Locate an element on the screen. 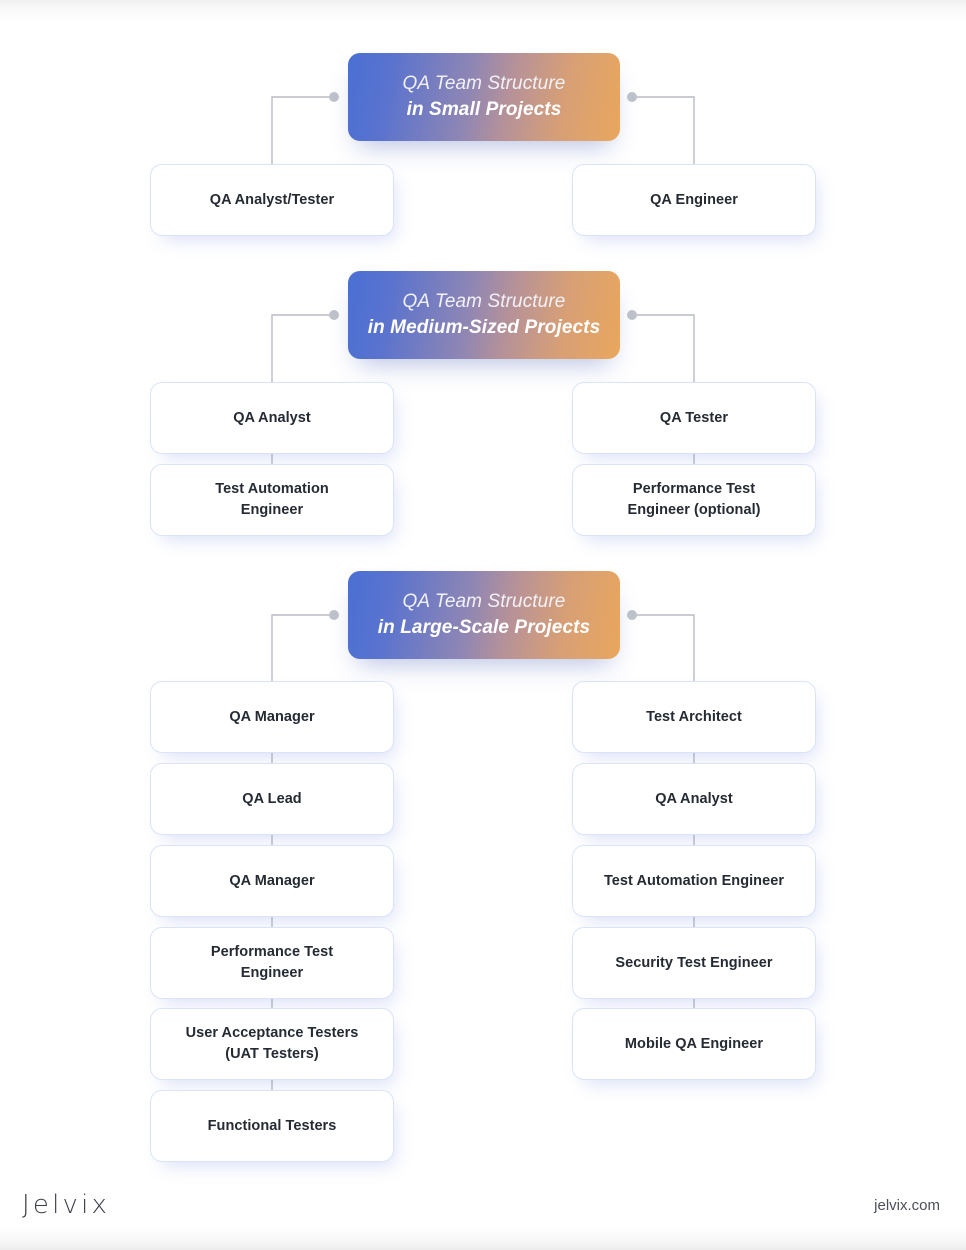 The height and width of the screenshot is (1250, 966). role-card: Functional Testers is located at coordinates (272, 1126).